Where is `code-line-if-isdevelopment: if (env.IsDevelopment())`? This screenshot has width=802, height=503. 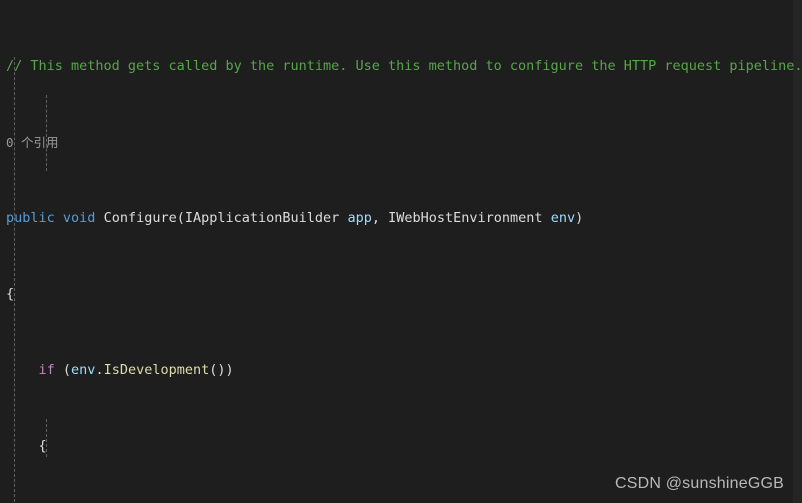
code-line-if-isdevelopment: if (env.IsDevelopment()) is located at coordinates (401, 370).